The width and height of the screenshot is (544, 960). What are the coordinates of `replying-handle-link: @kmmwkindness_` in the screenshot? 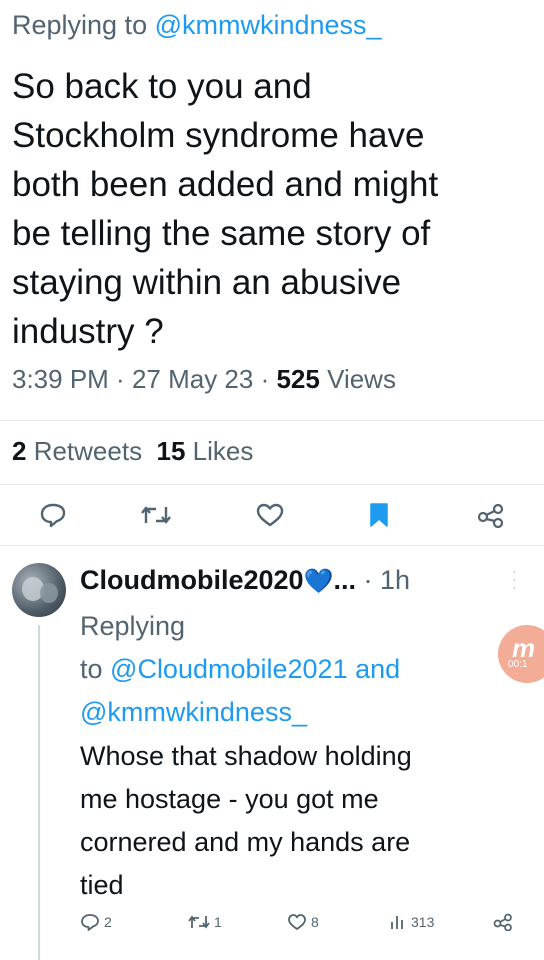 It's located at (193, 712).